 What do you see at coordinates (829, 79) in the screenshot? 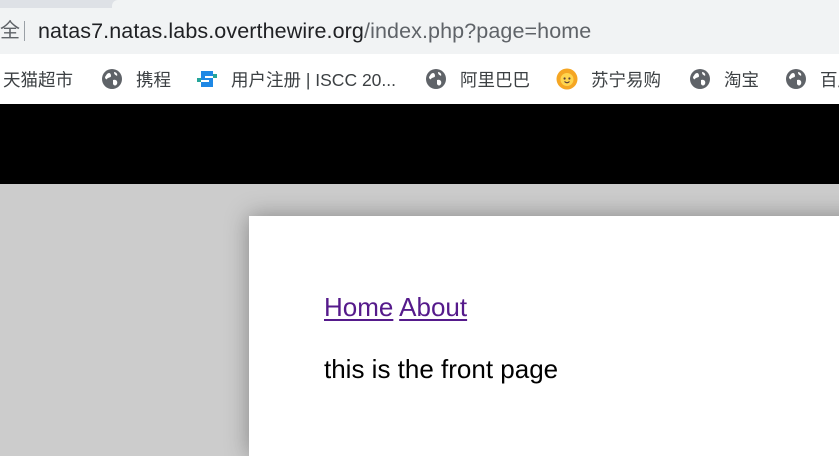
I see `bookmark-label: 百度` at bounding box center [829, 79].